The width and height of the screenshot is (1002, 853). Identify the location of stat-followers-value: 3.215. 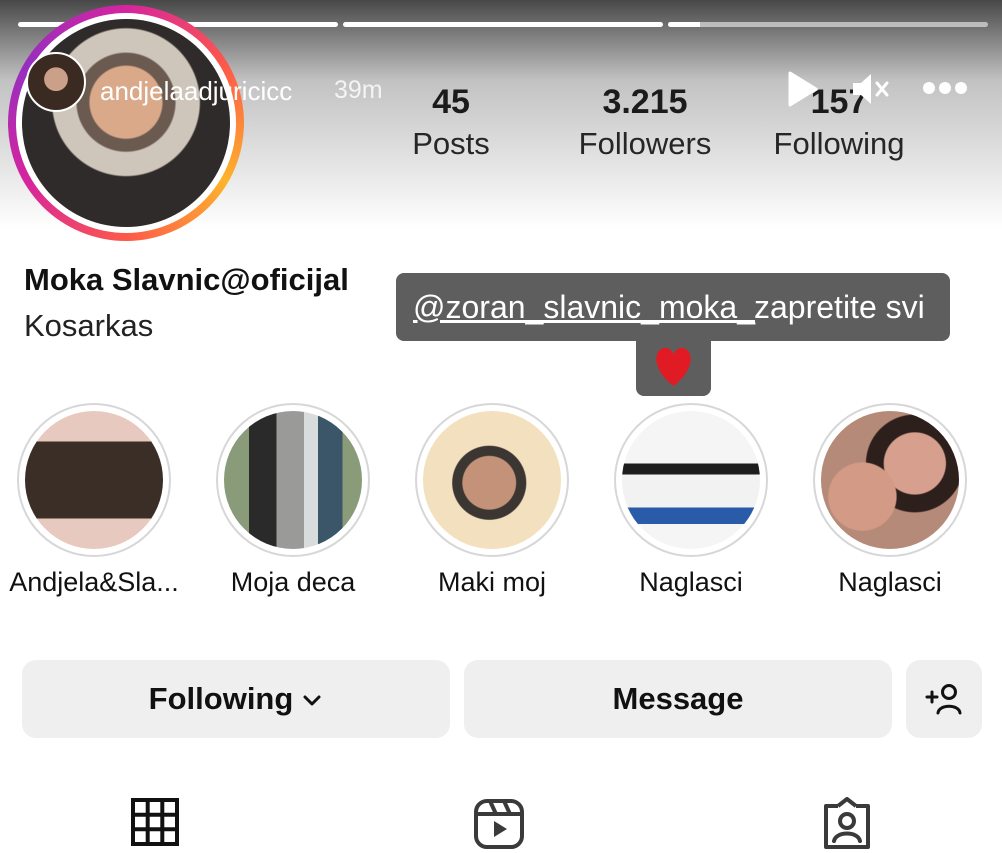
(645, 102).